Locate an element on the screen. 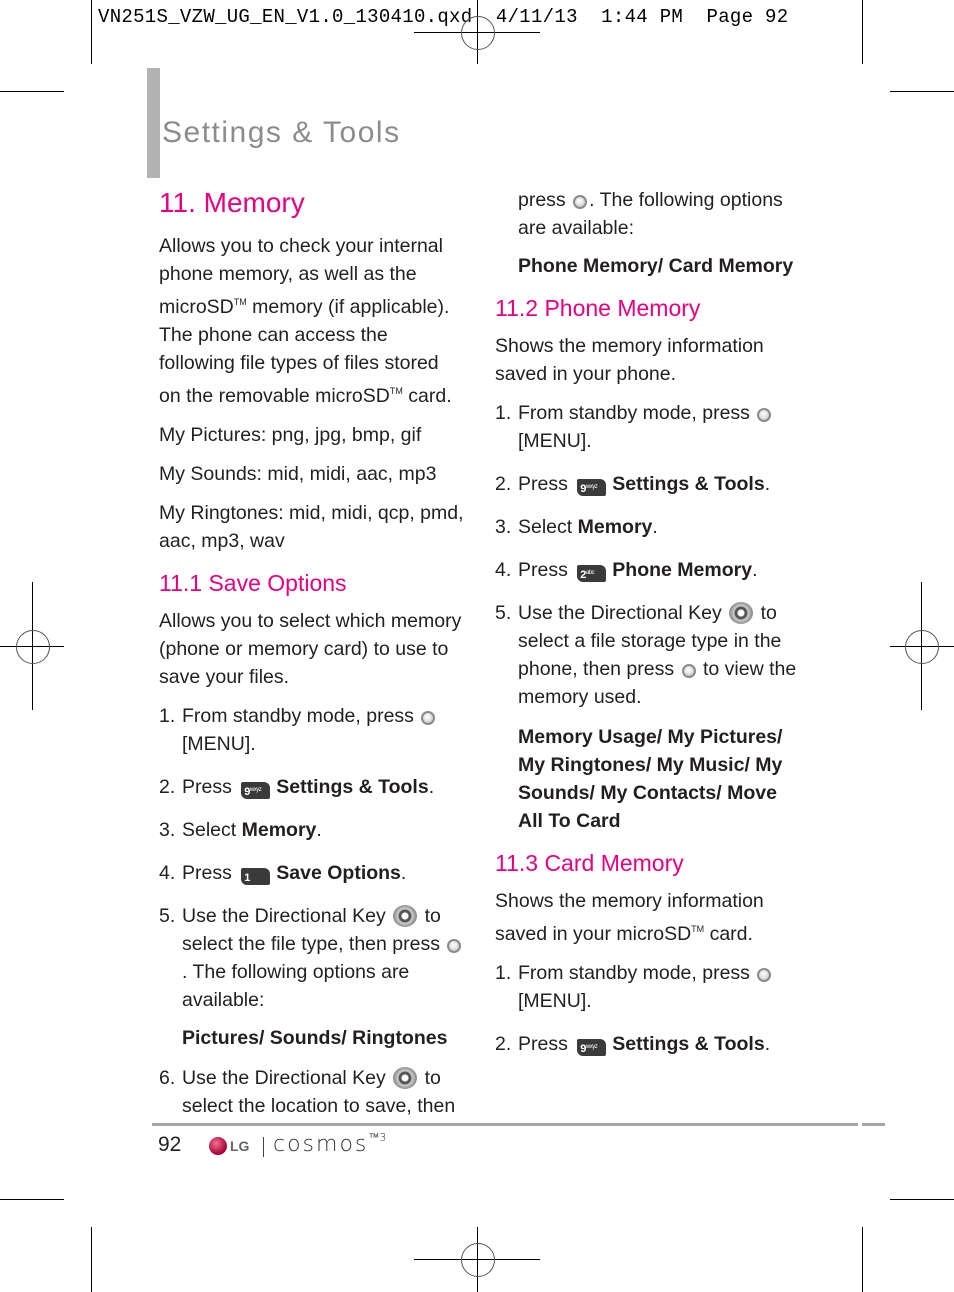 The width and height of the screenshot is (954, 1292). product-brand: cosmos™3 is located at coordinates (329, 1144).